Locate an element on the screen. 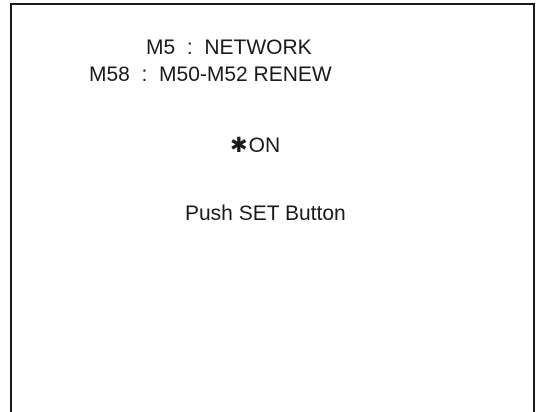 This screenshot has width=554, height=412. selected-option: ✱ON is located at coordinates (255, 145).